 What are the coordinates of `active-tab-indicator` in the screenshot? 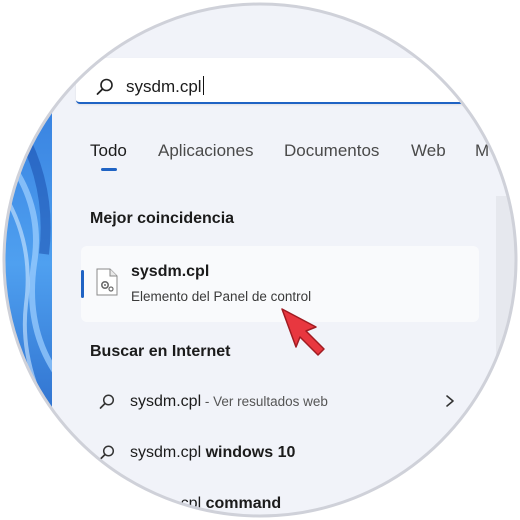 It's located at (109, 169).